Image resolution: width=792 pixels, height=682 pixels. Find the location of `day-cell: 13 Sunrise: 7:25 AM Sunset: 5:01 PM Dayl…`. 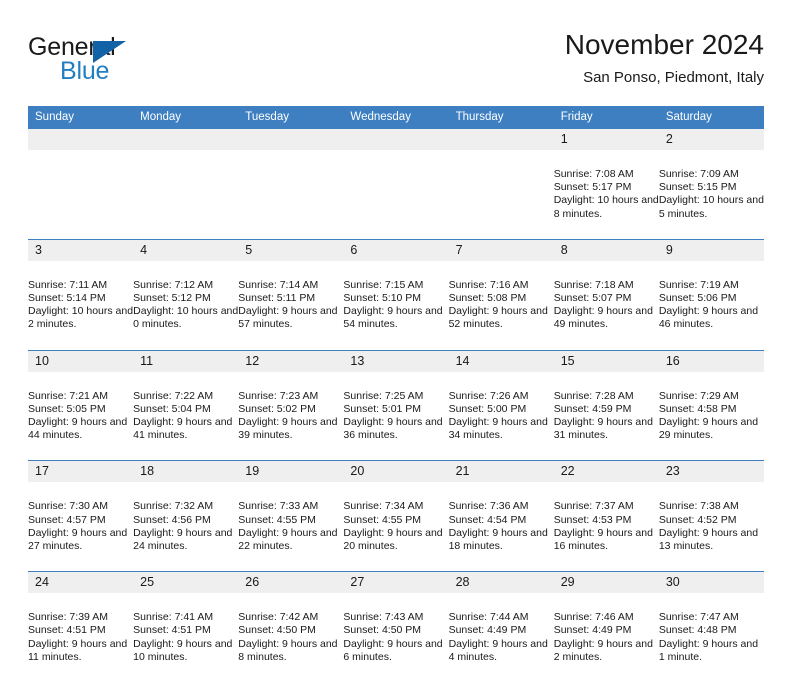

day-cell: 13 Sunrise: 7:25 AM Sunset: 5:01 PM Dayl… is located at coordinates (395, 405).